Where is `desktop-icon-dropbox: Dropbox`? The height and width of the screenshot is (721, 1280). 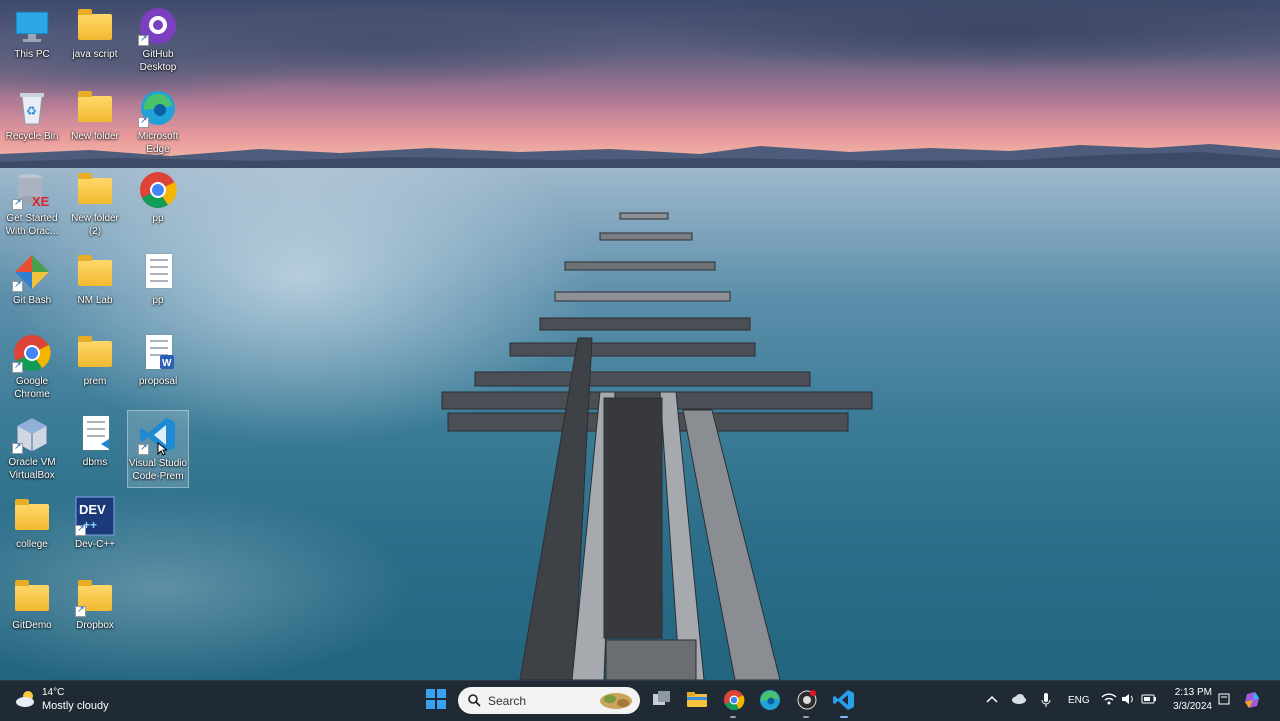
desktop-icon-dropbox: Dropbox is located at coordinates (95, 612).